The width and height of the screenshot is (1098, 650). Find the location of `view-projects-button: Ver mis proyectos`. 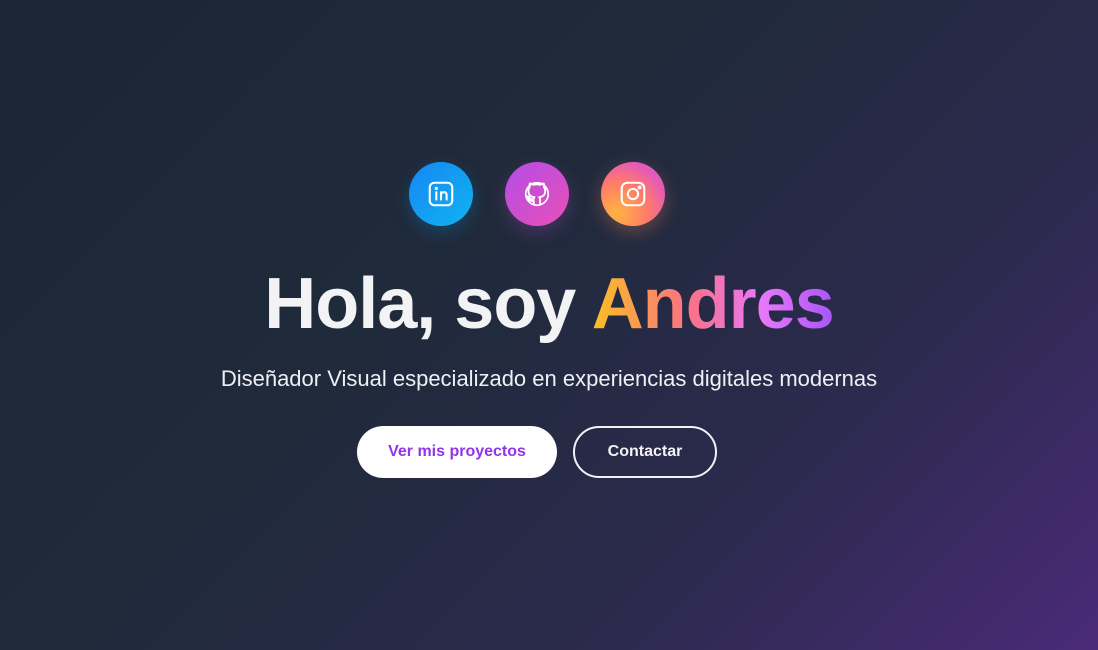

view-projects-button: Ver mis proyectos is located at coordinates (457, 452).